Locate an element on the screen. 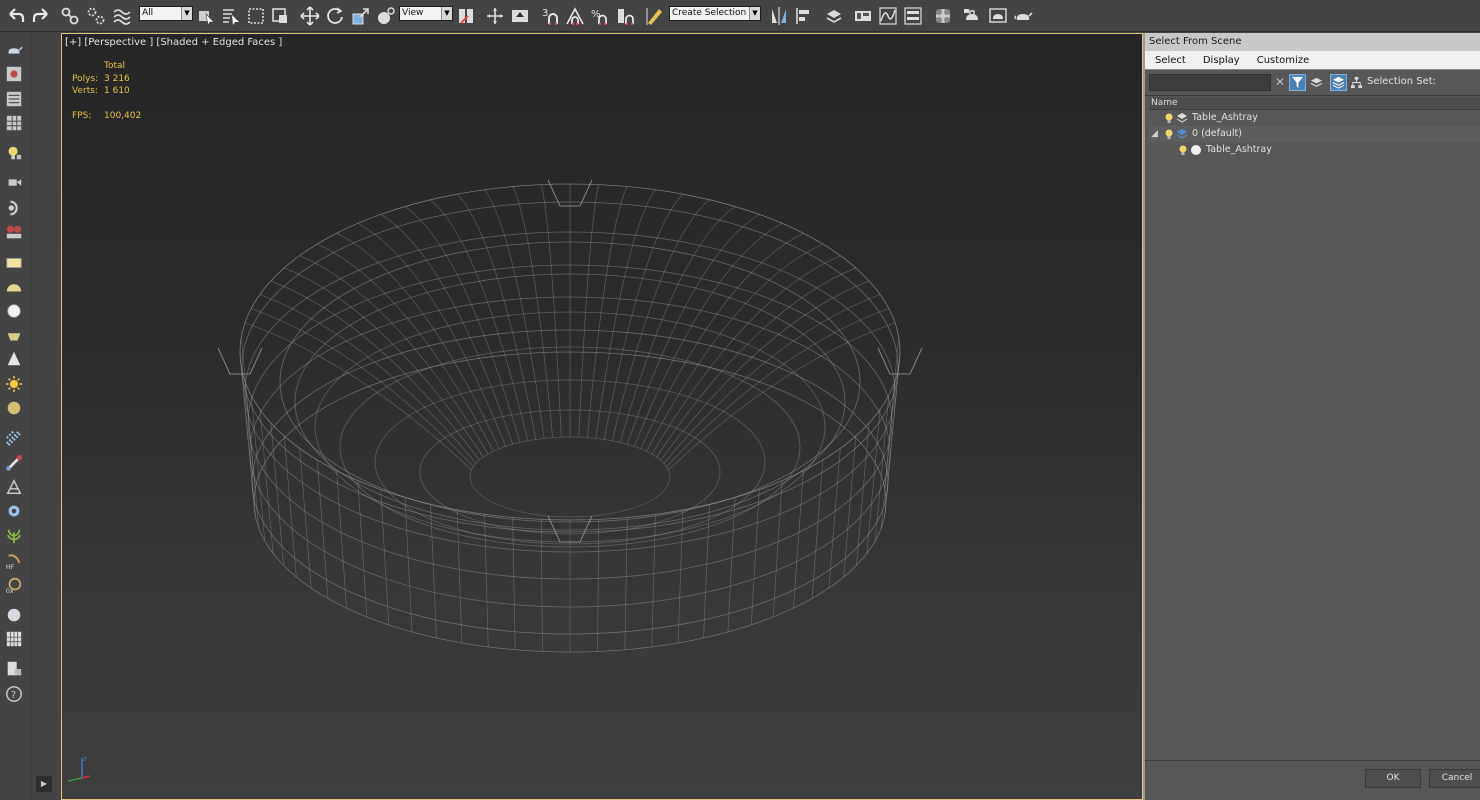  curve-editor-icon is located at coordinates (888, 16).